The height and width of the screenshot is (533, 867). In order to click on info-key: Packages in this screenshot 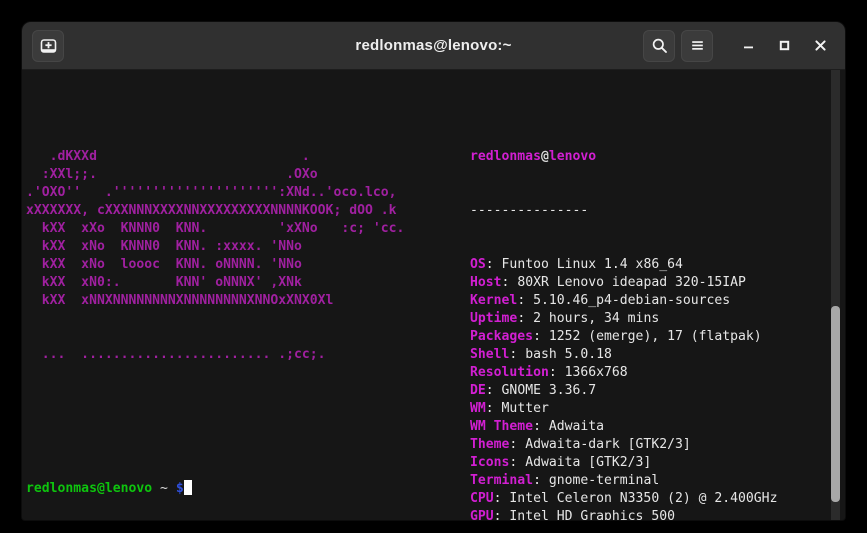, I will do `click(502, 336)`.